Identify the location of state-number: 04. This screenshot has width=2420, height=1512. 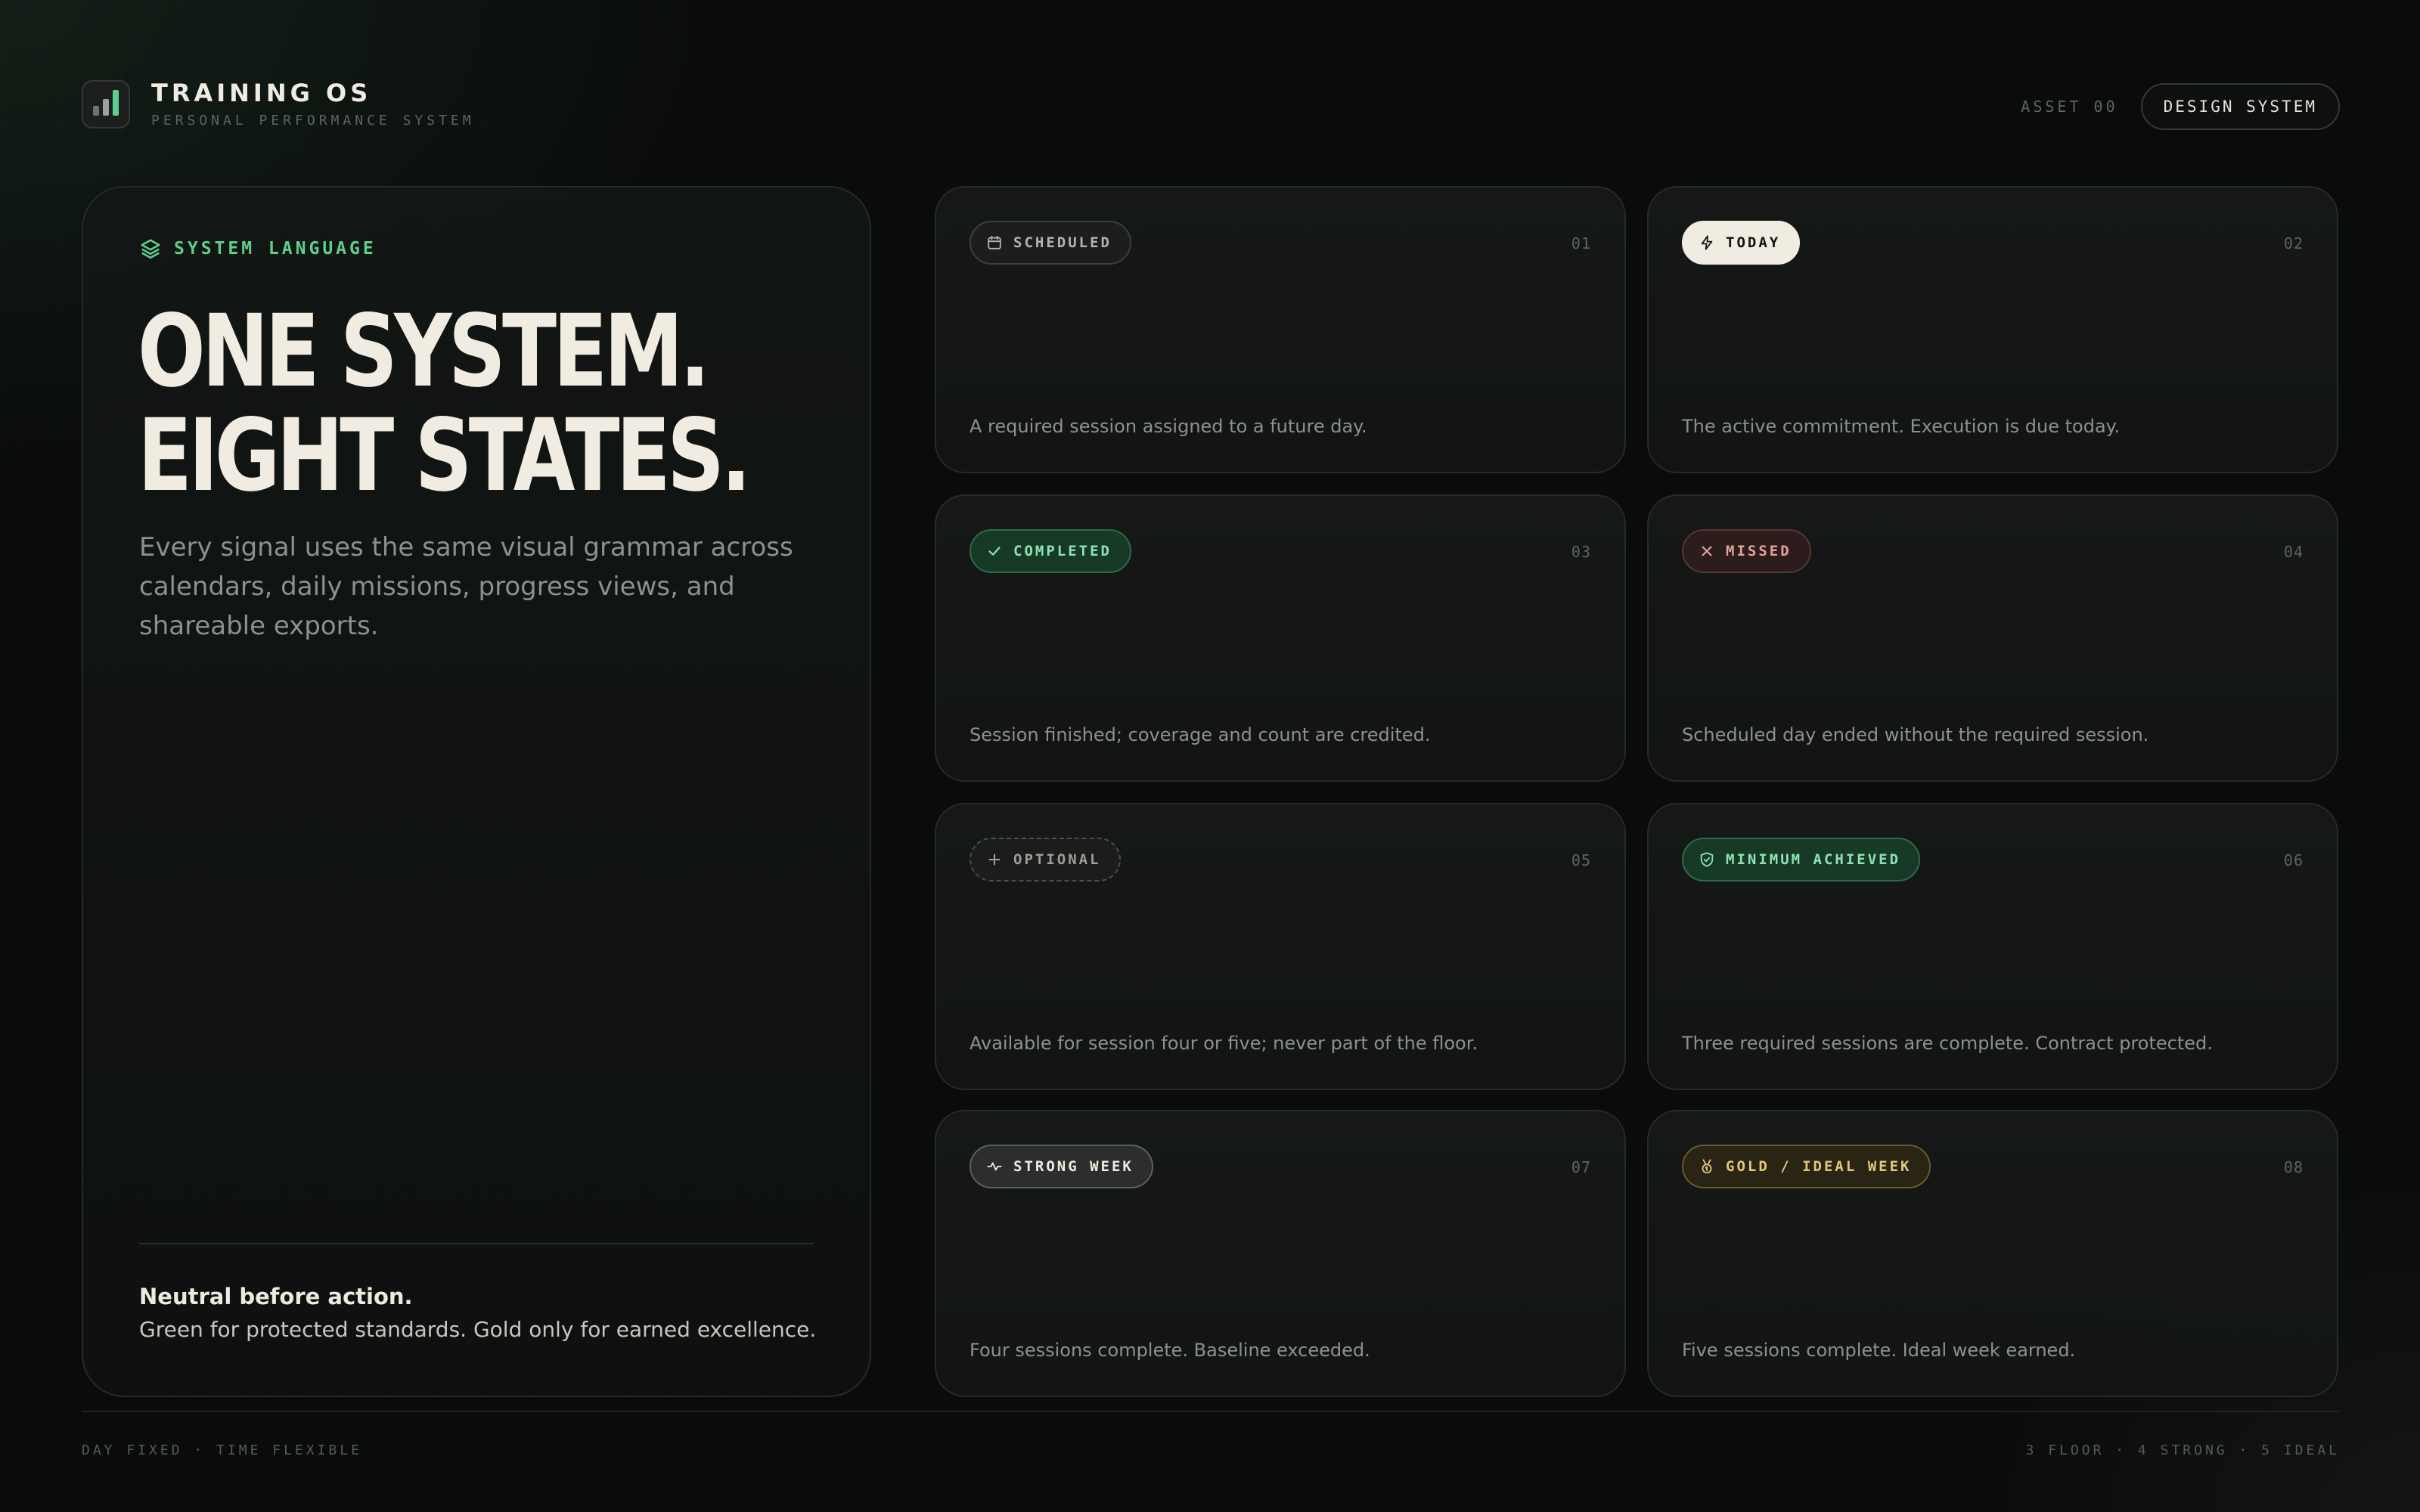
(2293, 552).